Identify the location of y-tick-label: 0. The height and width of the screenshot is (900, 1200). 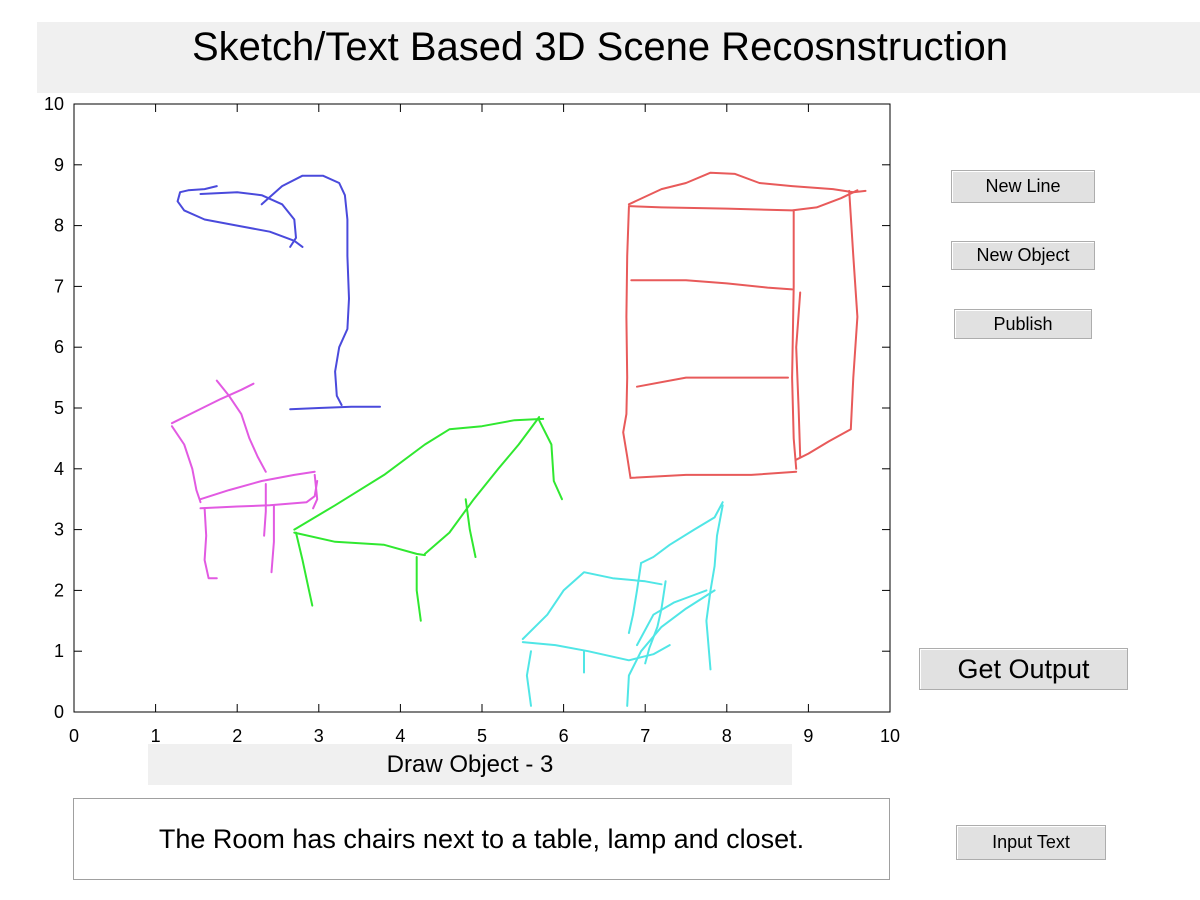
(59, 712).